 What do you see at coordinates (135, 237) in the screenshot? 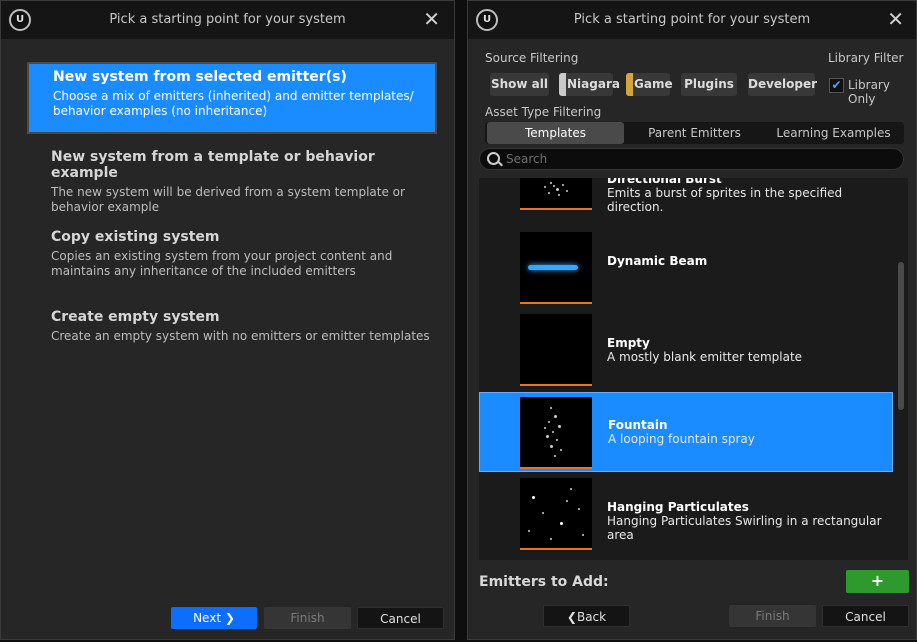
I see `option-title: Copy existing system` at bounding box center [135, 237].